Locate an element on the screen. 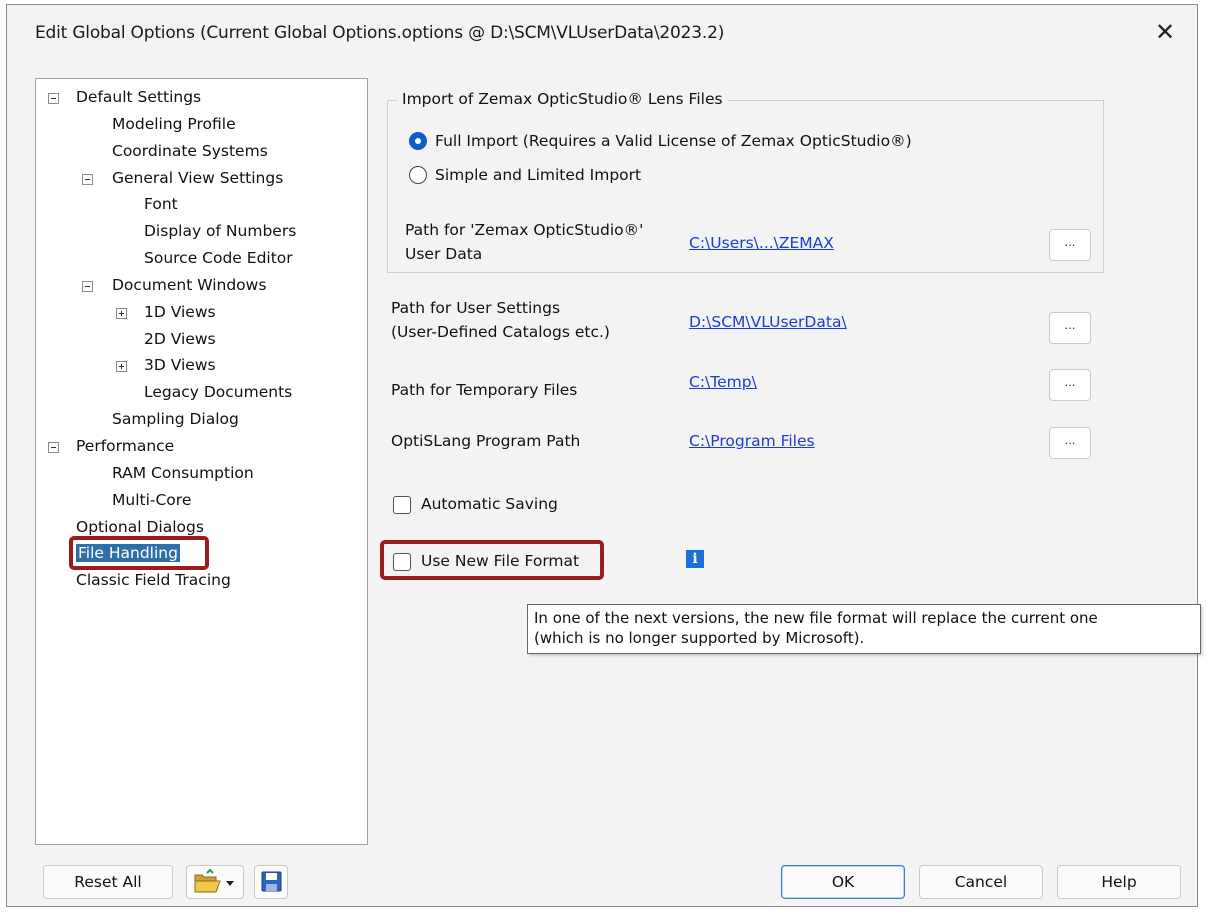 The height and width of the screenshot is (913, 1207). group-legend: Import of Zemax OpticStudio® Lens Files is located at coordinates (562, 99).